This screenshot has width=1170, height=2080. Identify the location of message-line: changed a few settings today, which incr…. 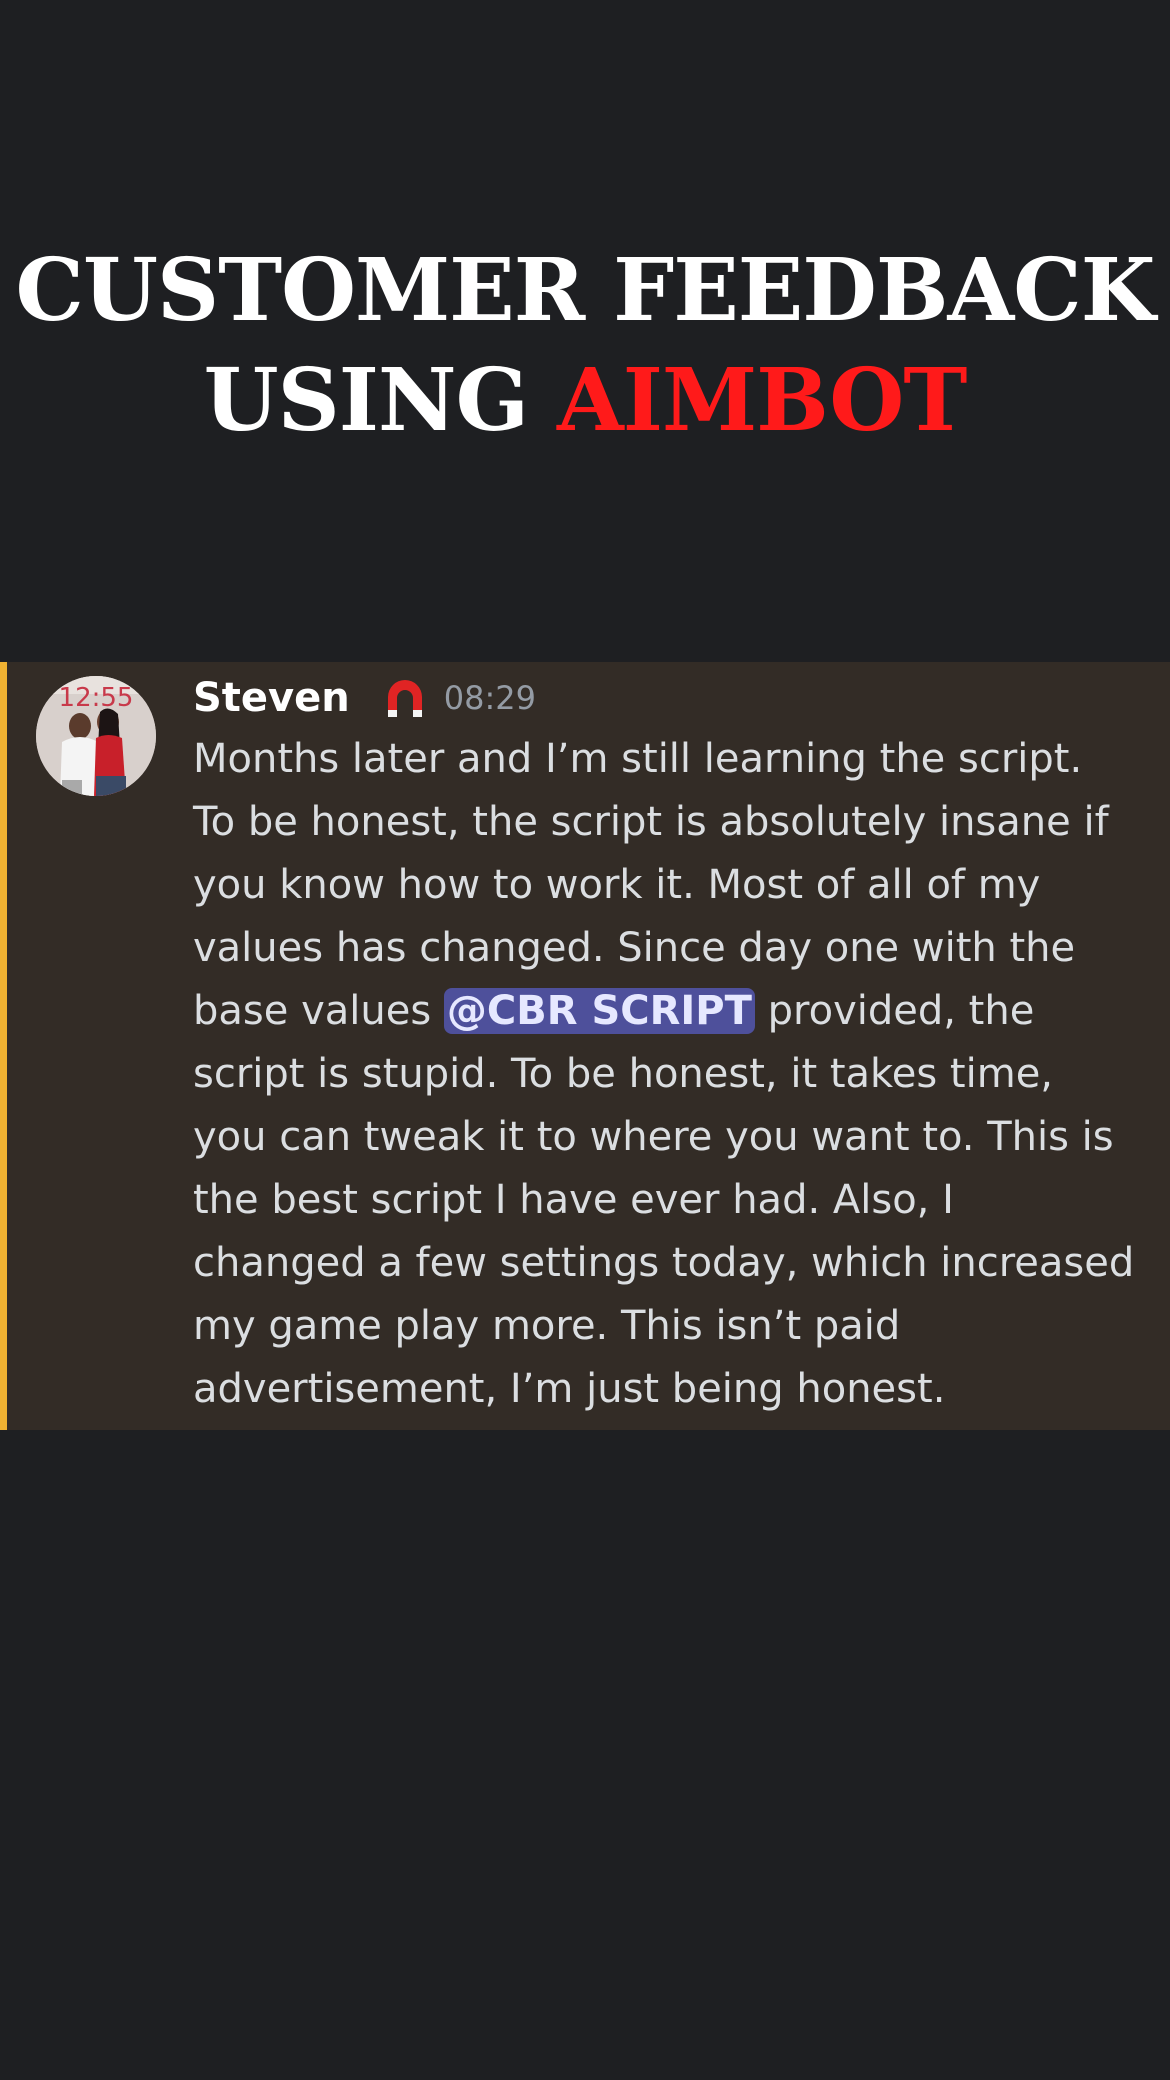
(664, 1263).